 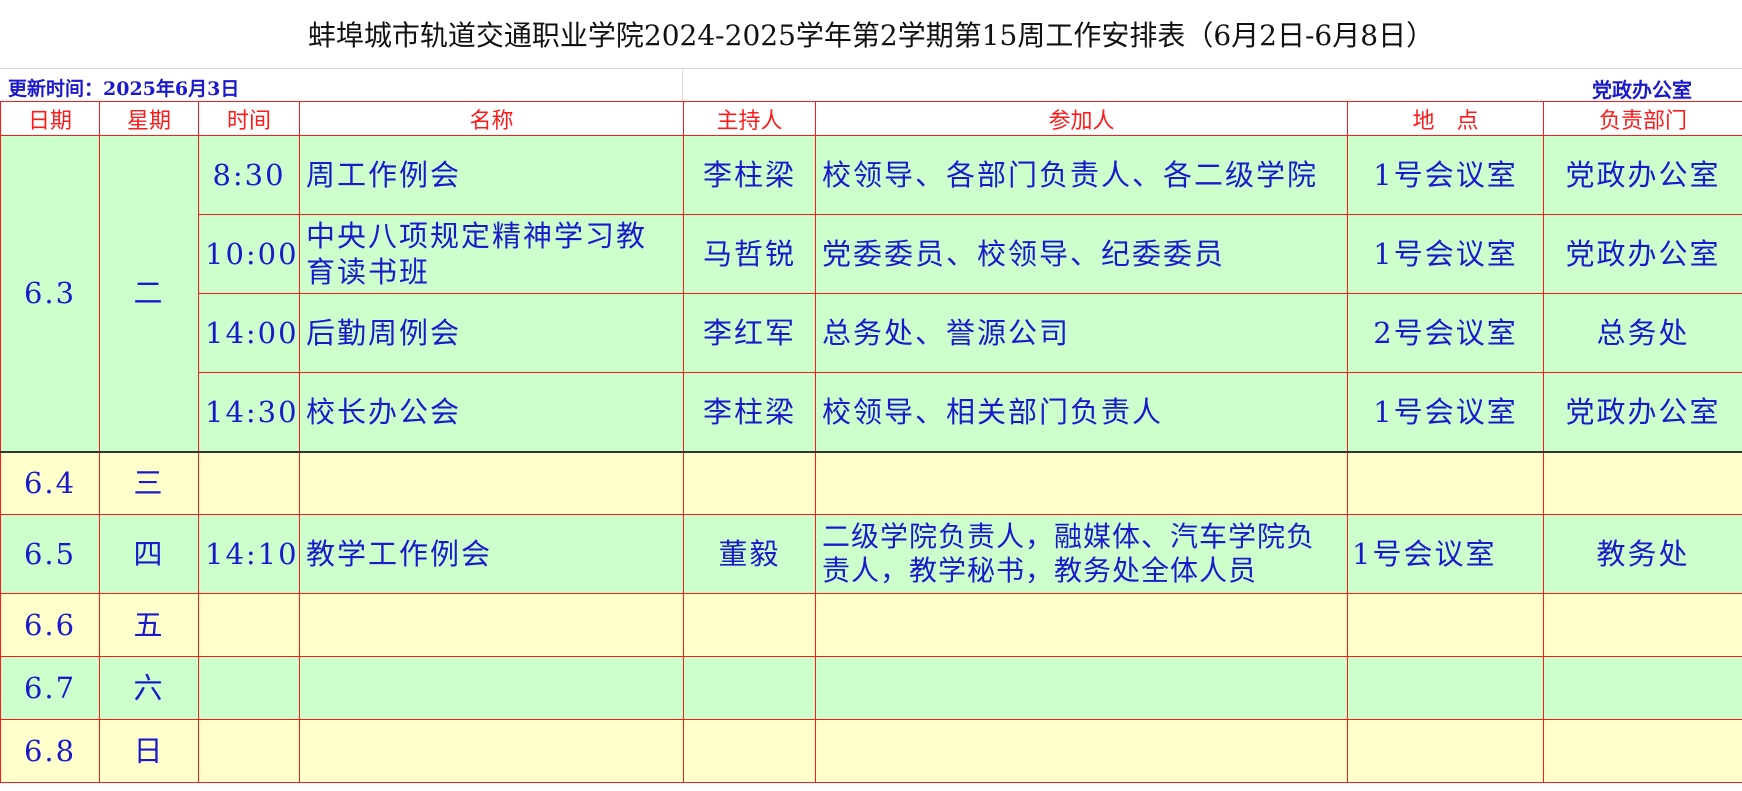 I want to click on host-cell: 马哲锐, so click(x=749, y=254).